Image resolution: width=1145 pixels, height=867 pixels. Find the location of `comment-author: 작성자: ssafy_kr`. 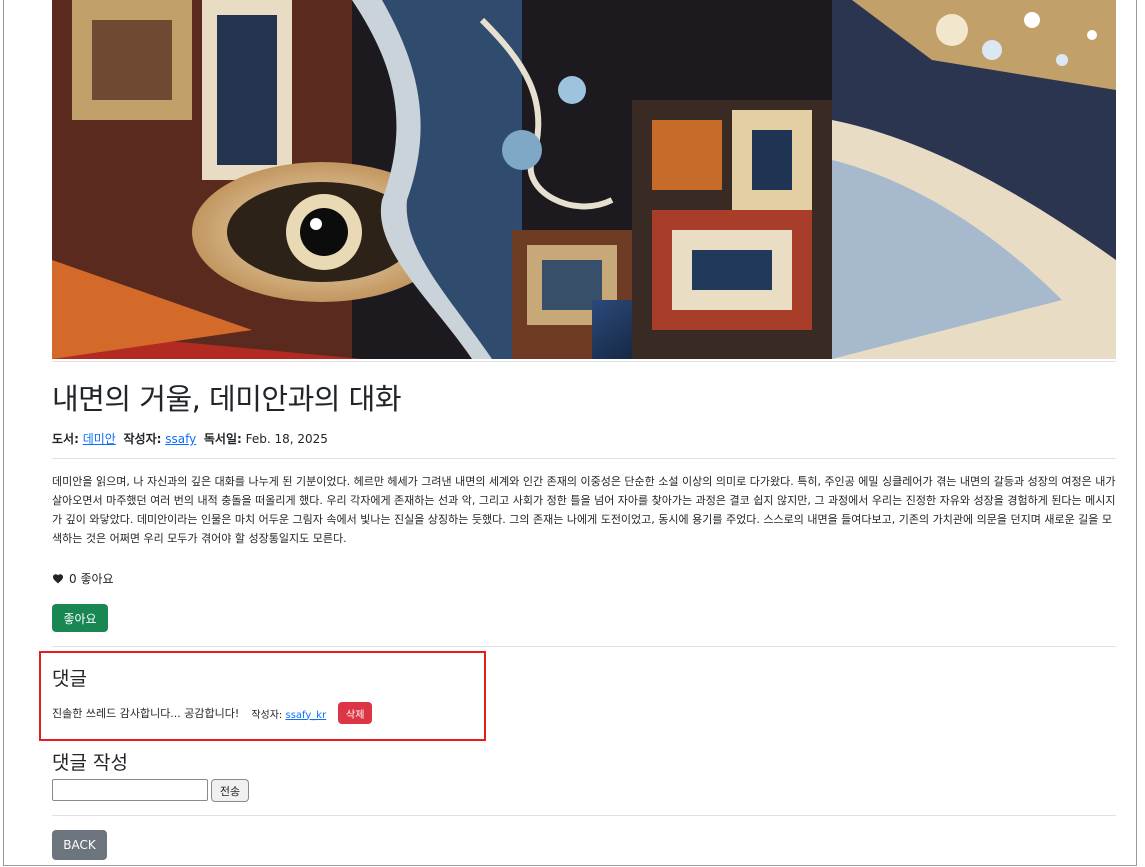

comment-author: 작성자: ssafy_kr is located at coordinates (288, 713).